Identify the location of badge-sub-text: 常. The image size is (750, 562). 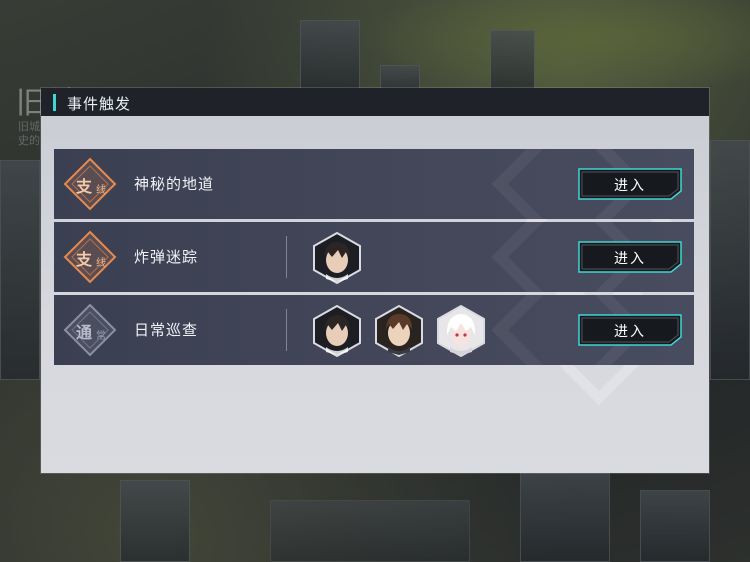
(101, 336).